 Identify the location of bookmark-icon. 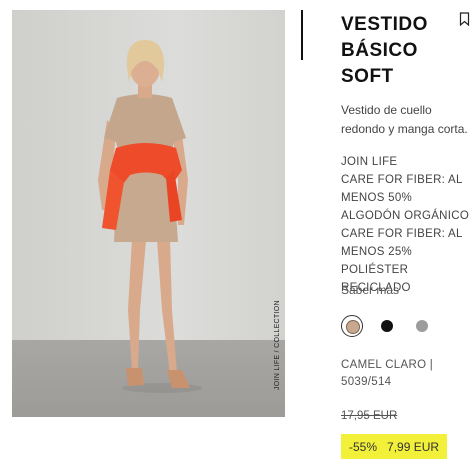
(464, 19).